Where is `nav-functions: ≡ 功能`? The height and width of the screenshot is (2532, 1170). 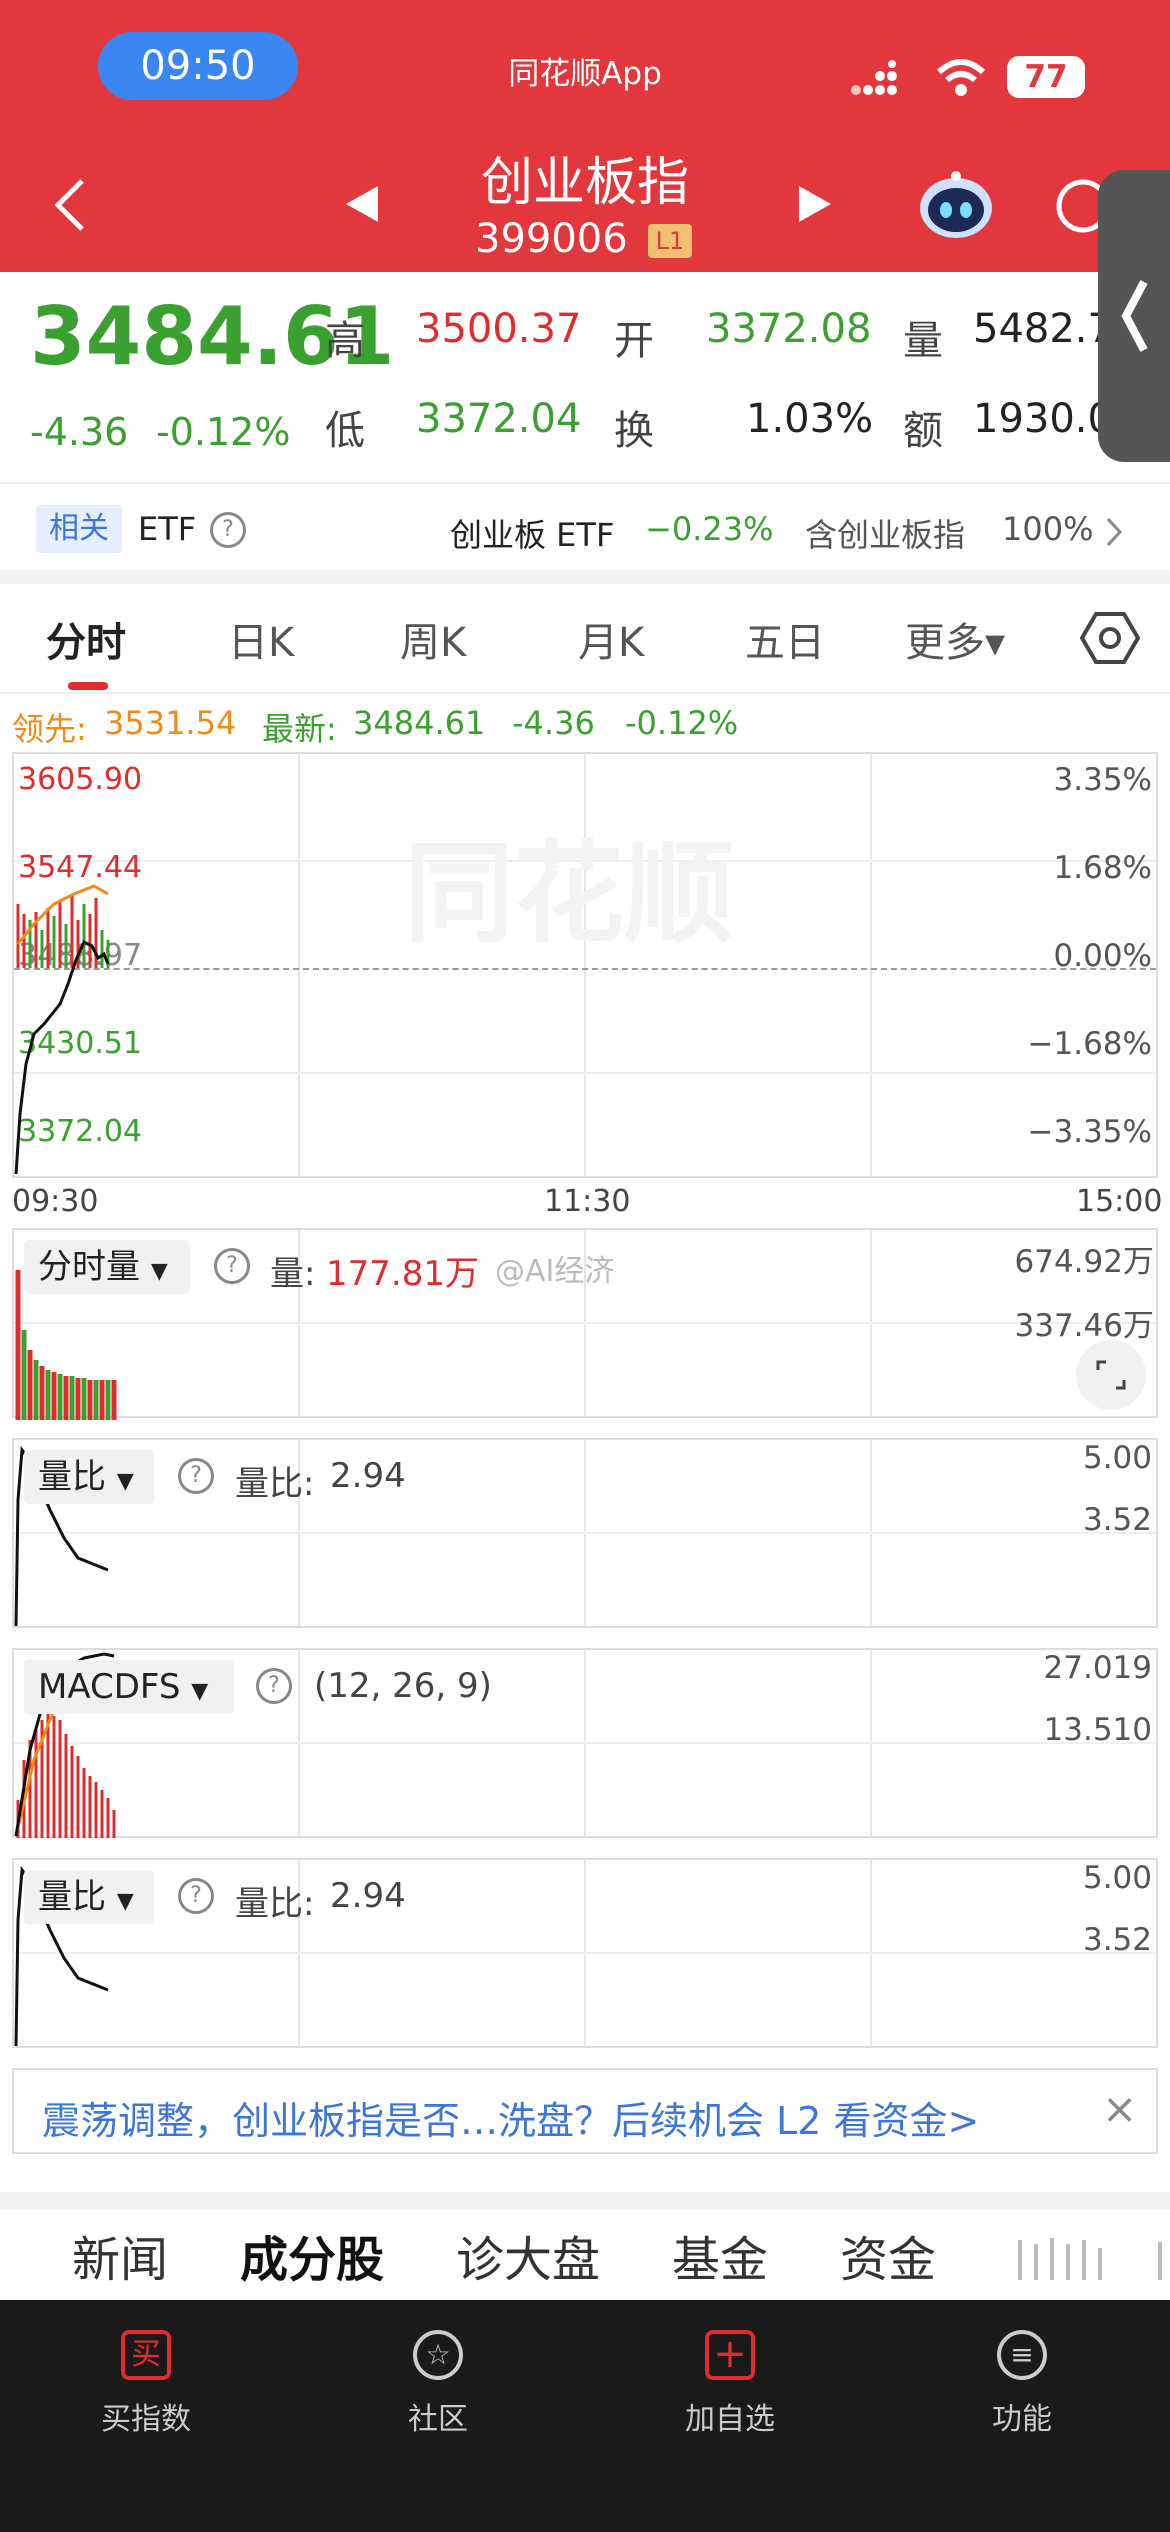
nav-functions: ≡ 功能 is located at coordinates (1022, 2374).